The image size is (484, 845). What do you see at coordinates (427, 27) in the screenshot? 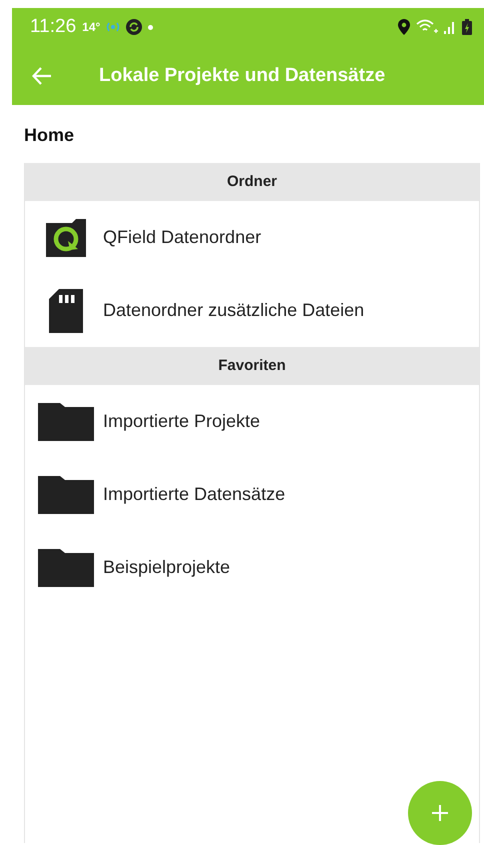
I see `wifi-icon` at bounding box center [427, 27].